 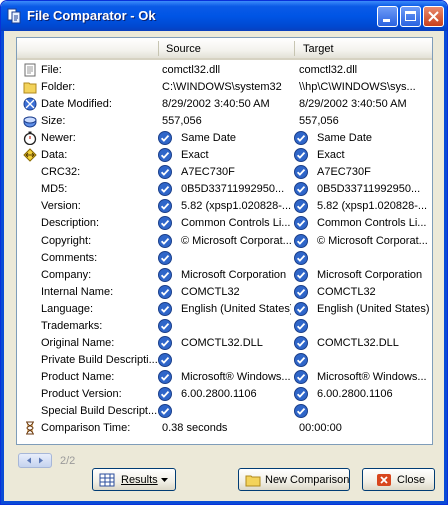 I want to click on row-label: Date Modified:, so click(x=76, y=104).